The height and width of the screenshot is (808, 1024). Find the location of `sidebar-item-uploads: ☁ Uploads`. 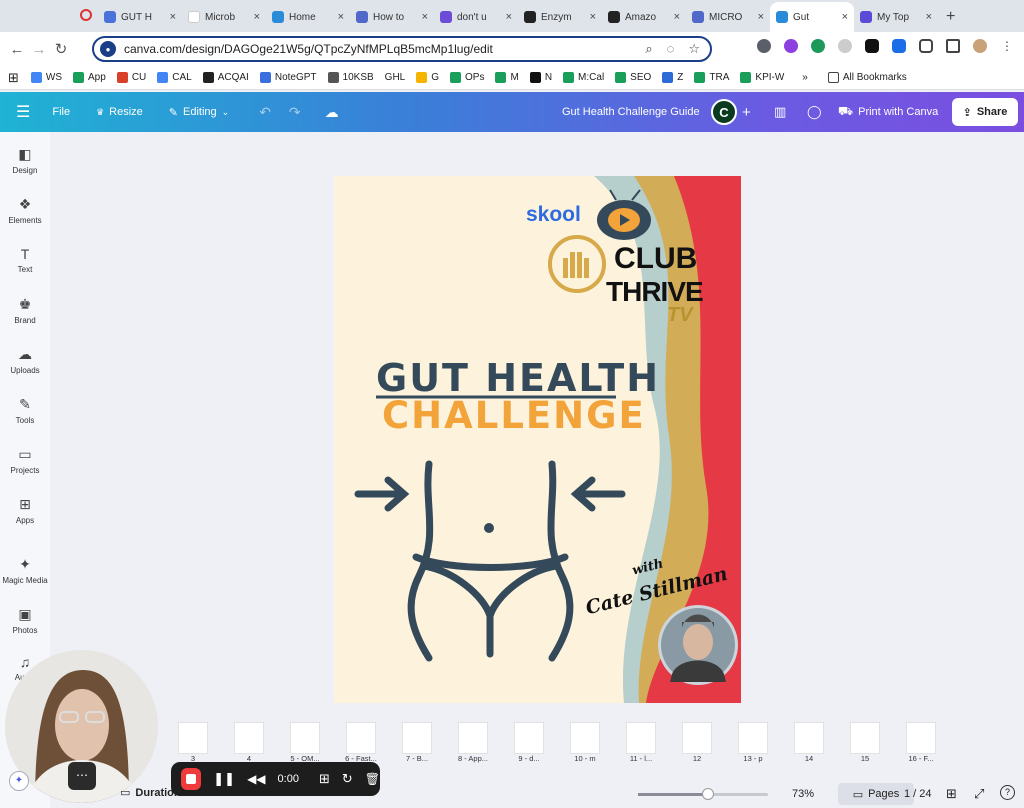

sidebar-item-uploads: ☁ Uploads is located at coordinates (25, 360).